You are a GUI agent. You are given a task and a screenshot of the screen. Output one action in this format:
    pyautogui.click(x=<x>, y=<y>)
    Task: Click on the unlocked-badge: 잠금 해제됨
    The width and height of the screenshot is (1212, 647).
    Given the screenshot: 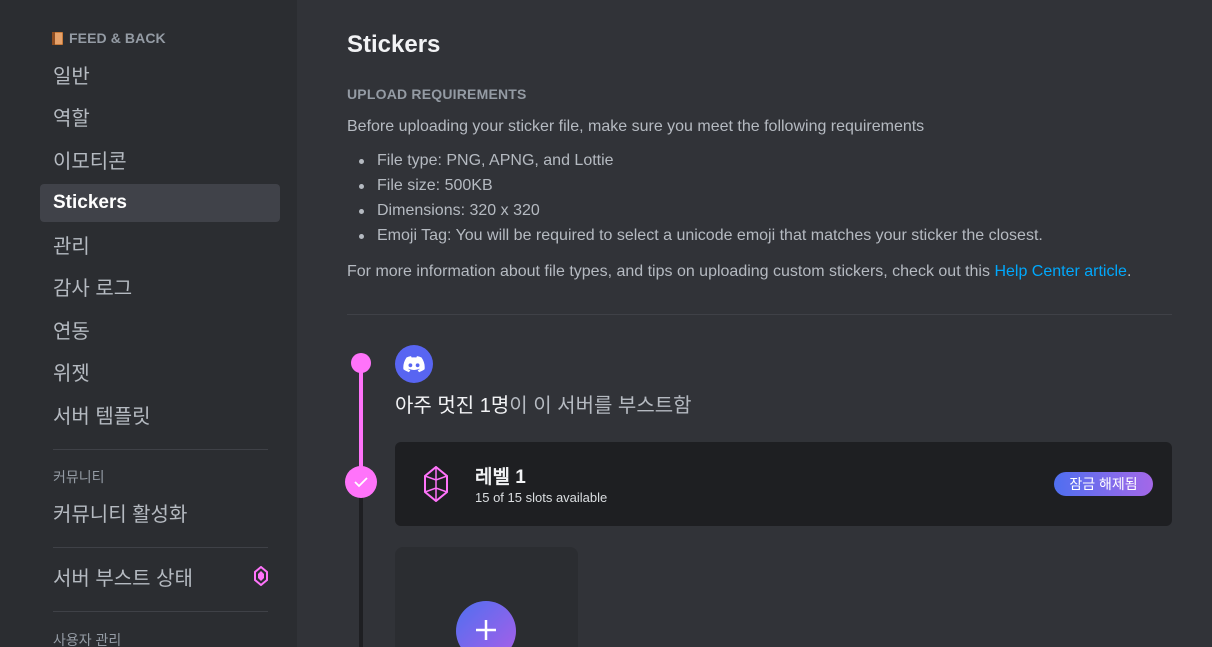 What is the action you would take?
    pyautogui.click(x=1103, y=484)
    